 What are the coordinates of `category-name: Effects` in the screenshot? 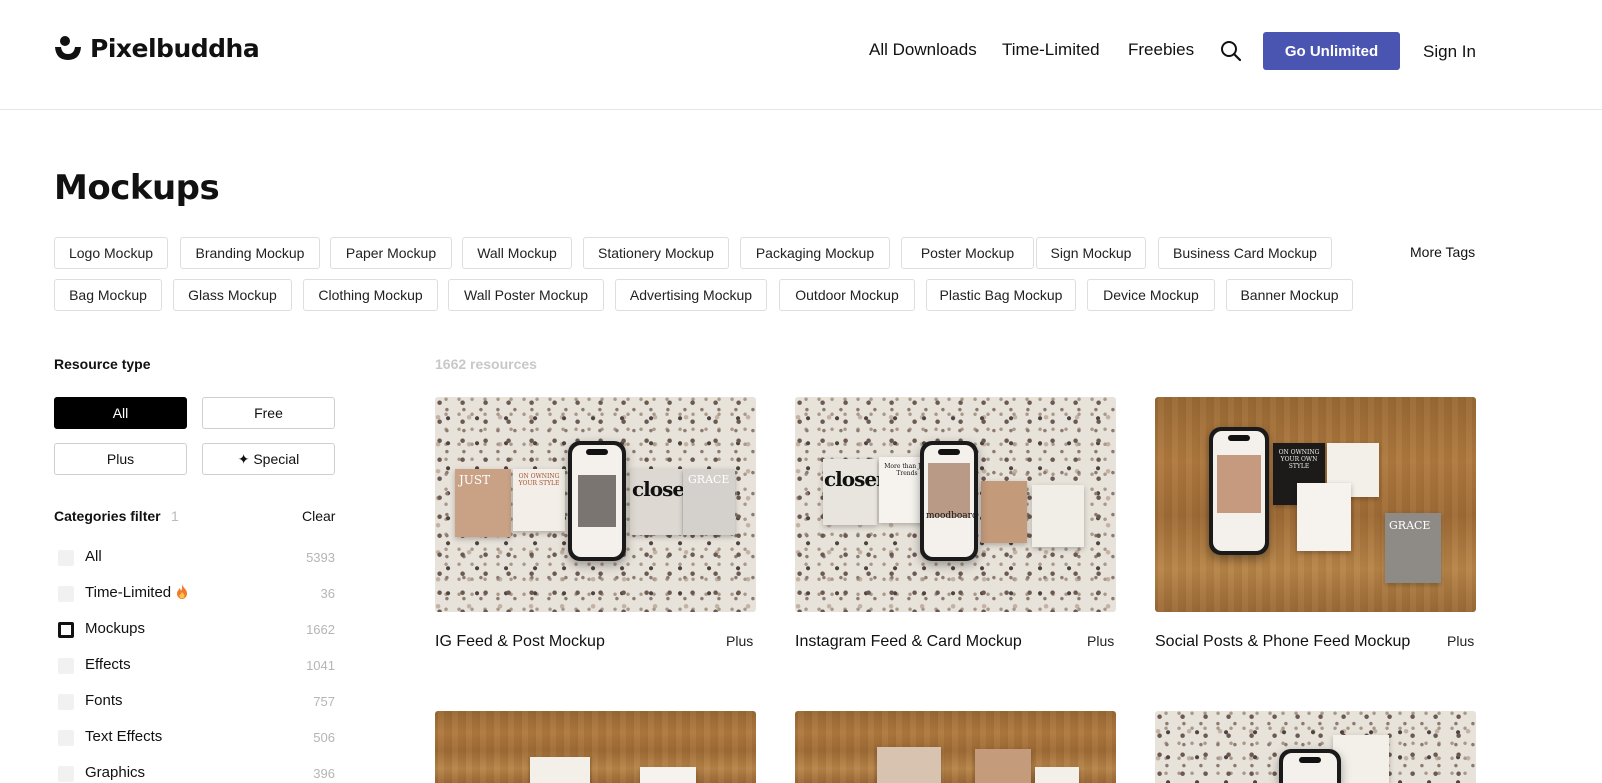 It's located at (108, 664).